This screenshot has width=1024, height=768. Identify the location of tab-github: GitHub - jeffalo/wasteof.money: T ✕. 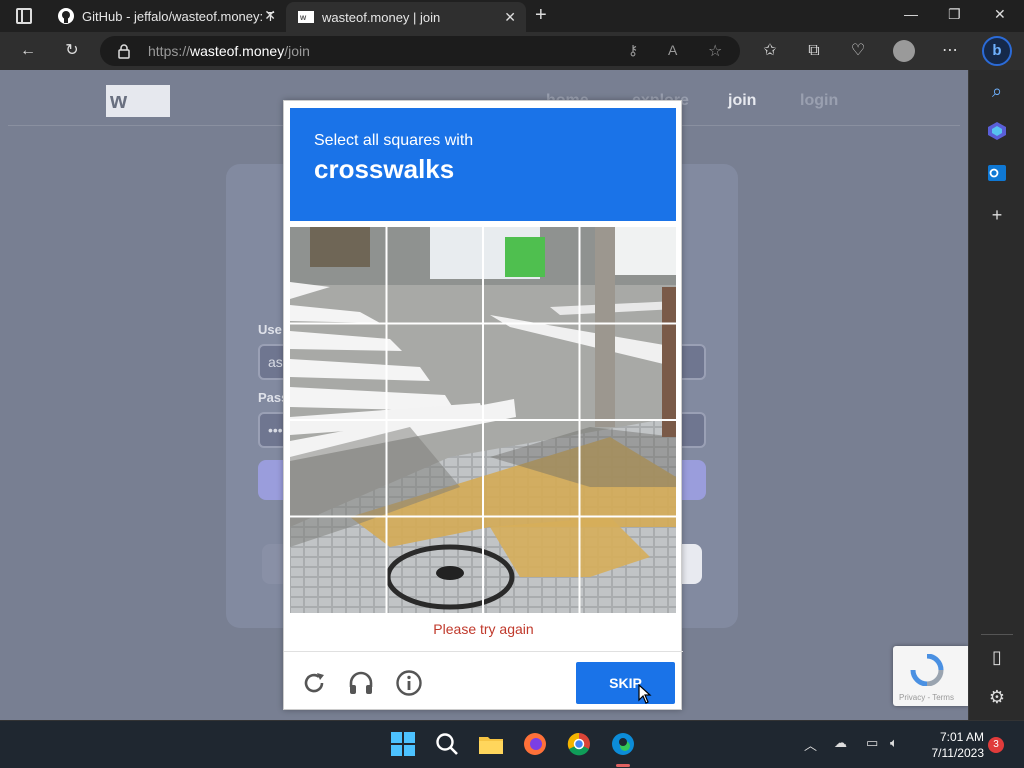
(167, 16).